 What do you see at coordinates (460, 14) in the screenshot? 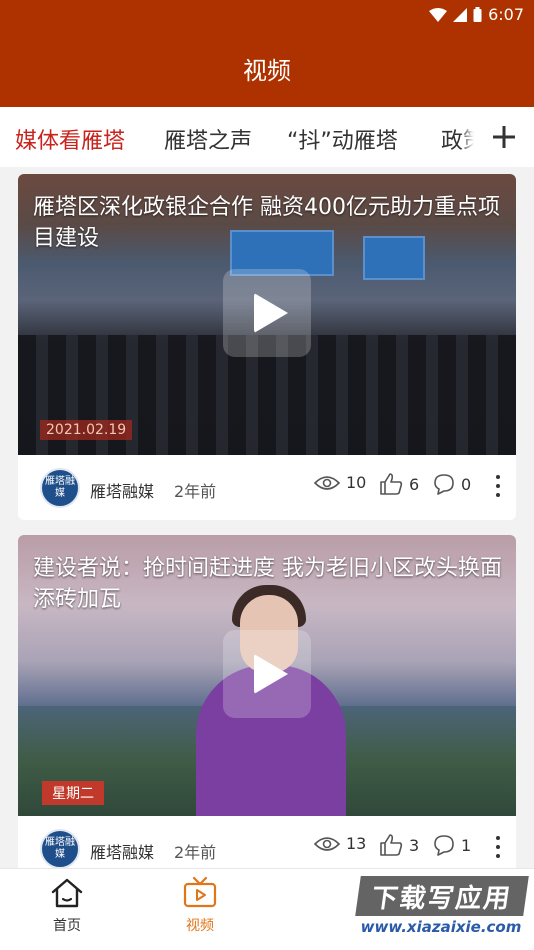
I see `signal-icon` at bounding box center [460, 14].